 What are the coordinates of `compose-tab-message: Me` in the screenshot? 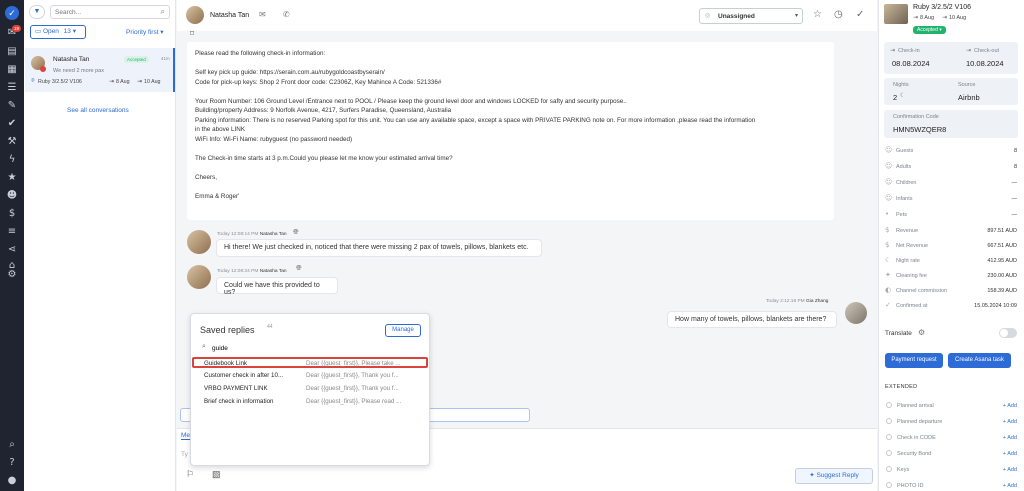 It's located at (186, 436).